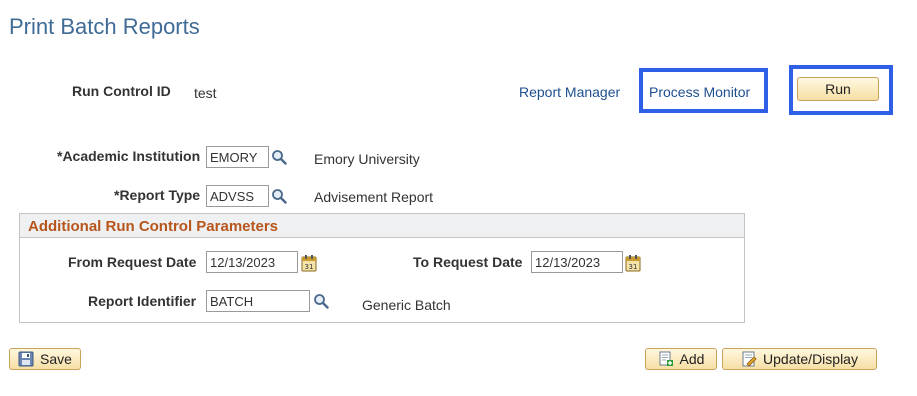  I want to click on academic-institution-lookup-icon, so click(279, 157).